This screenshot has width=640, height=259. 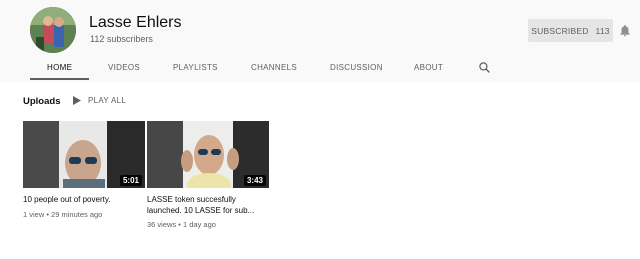 What do you see at coordinates (67, 199) in the screenshot?
I see `video-title-line: 10 people out of poverty.` at bounding box center [67, 199].